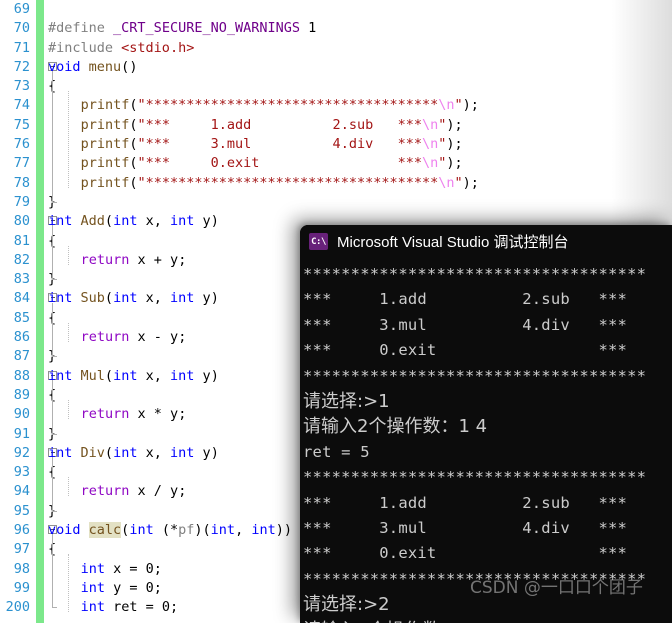 The image size is (672, 623). Describe the element at coordinates (453, 242) in the screenshot. I see `console-window-title: Microsoft Visual Studio 调试控制台` at that location.